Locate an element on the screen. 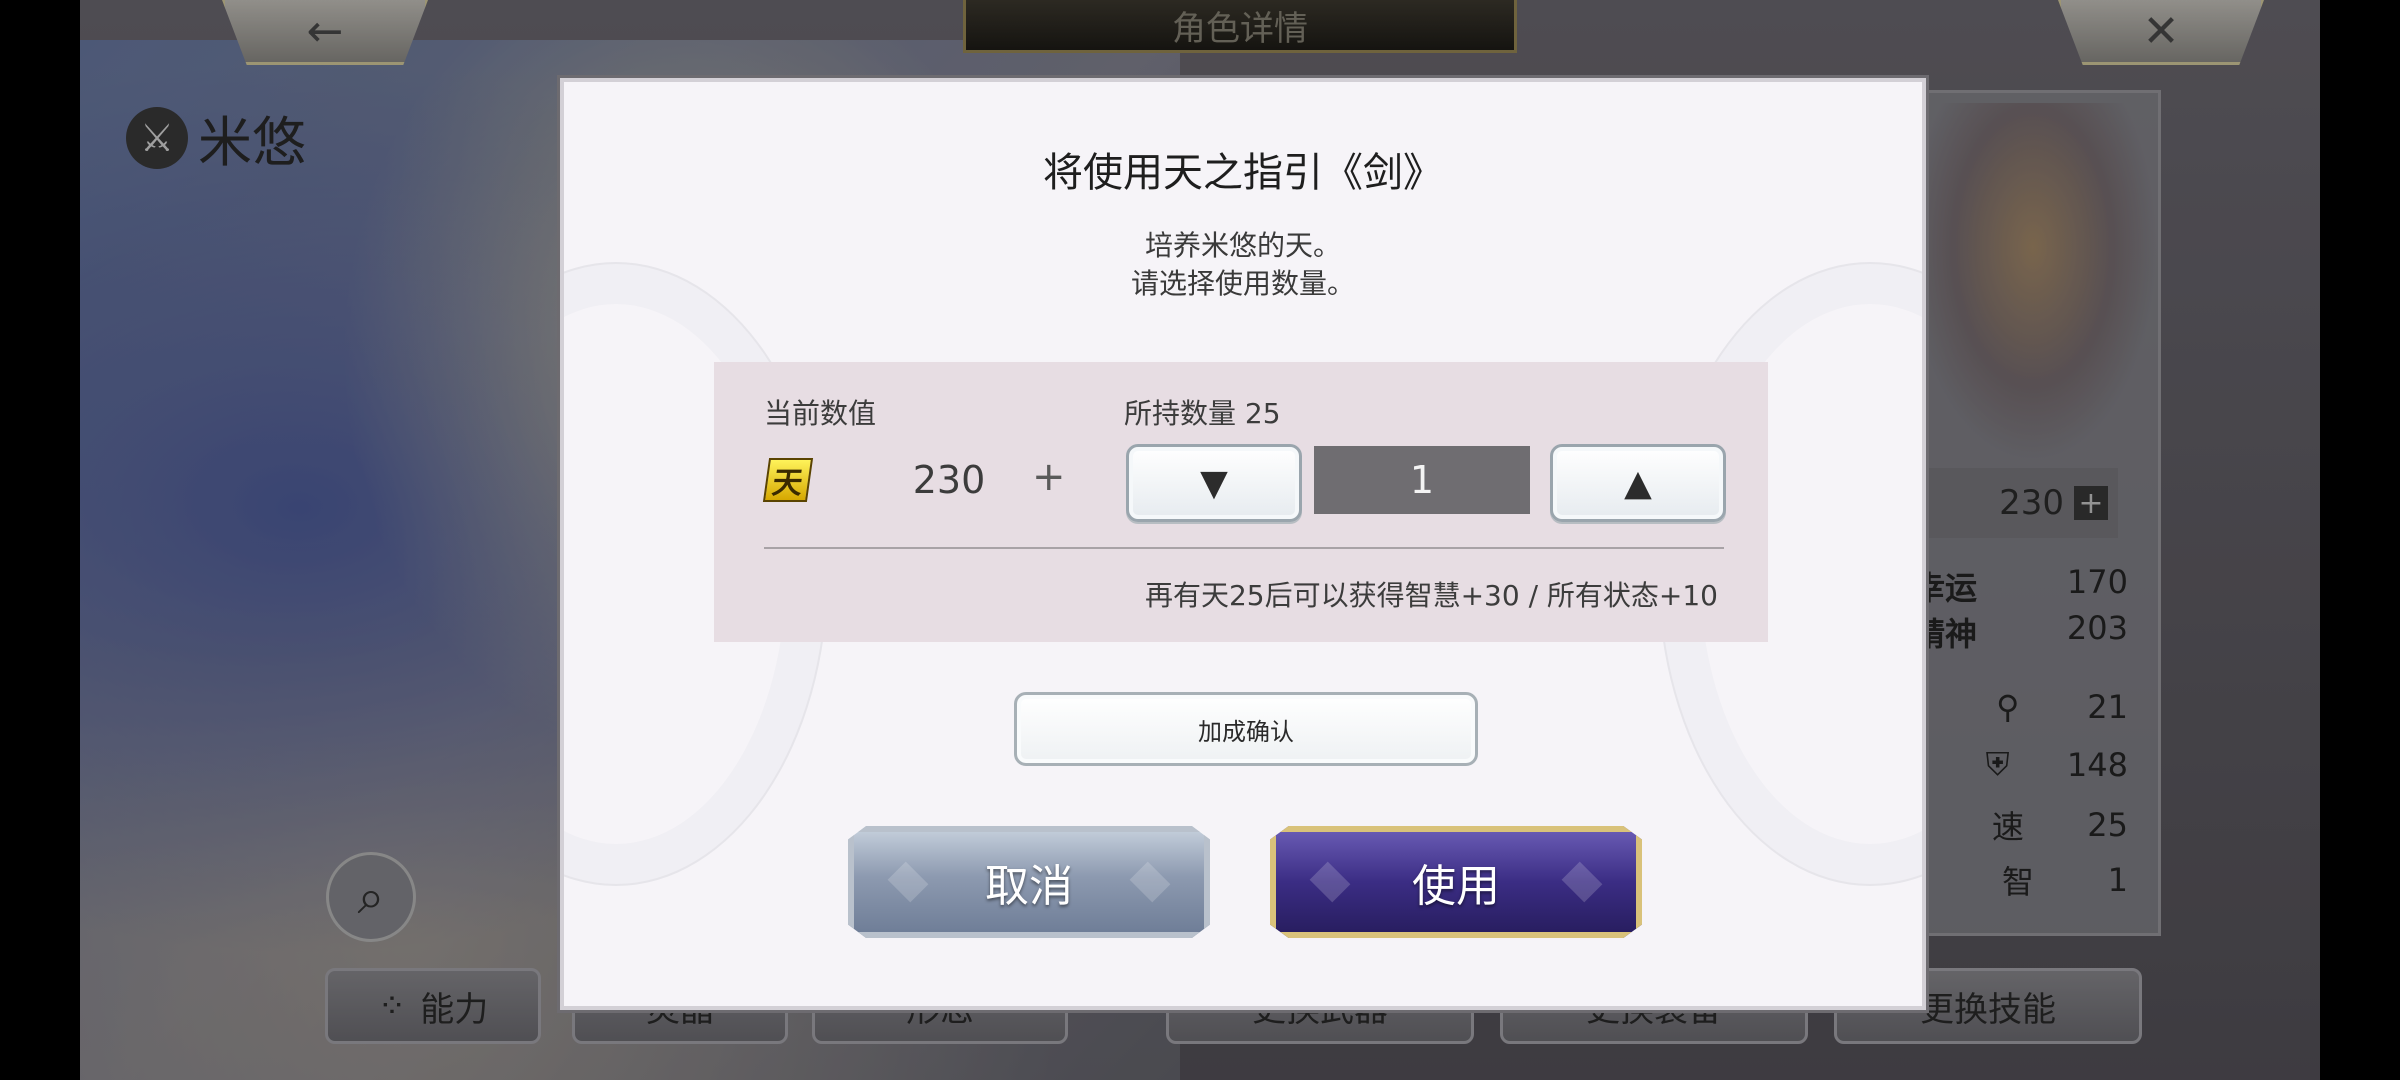 This screenshot has height=1080, width=2400. decrease-button: ▼ is located at coordinates (1214, 483).